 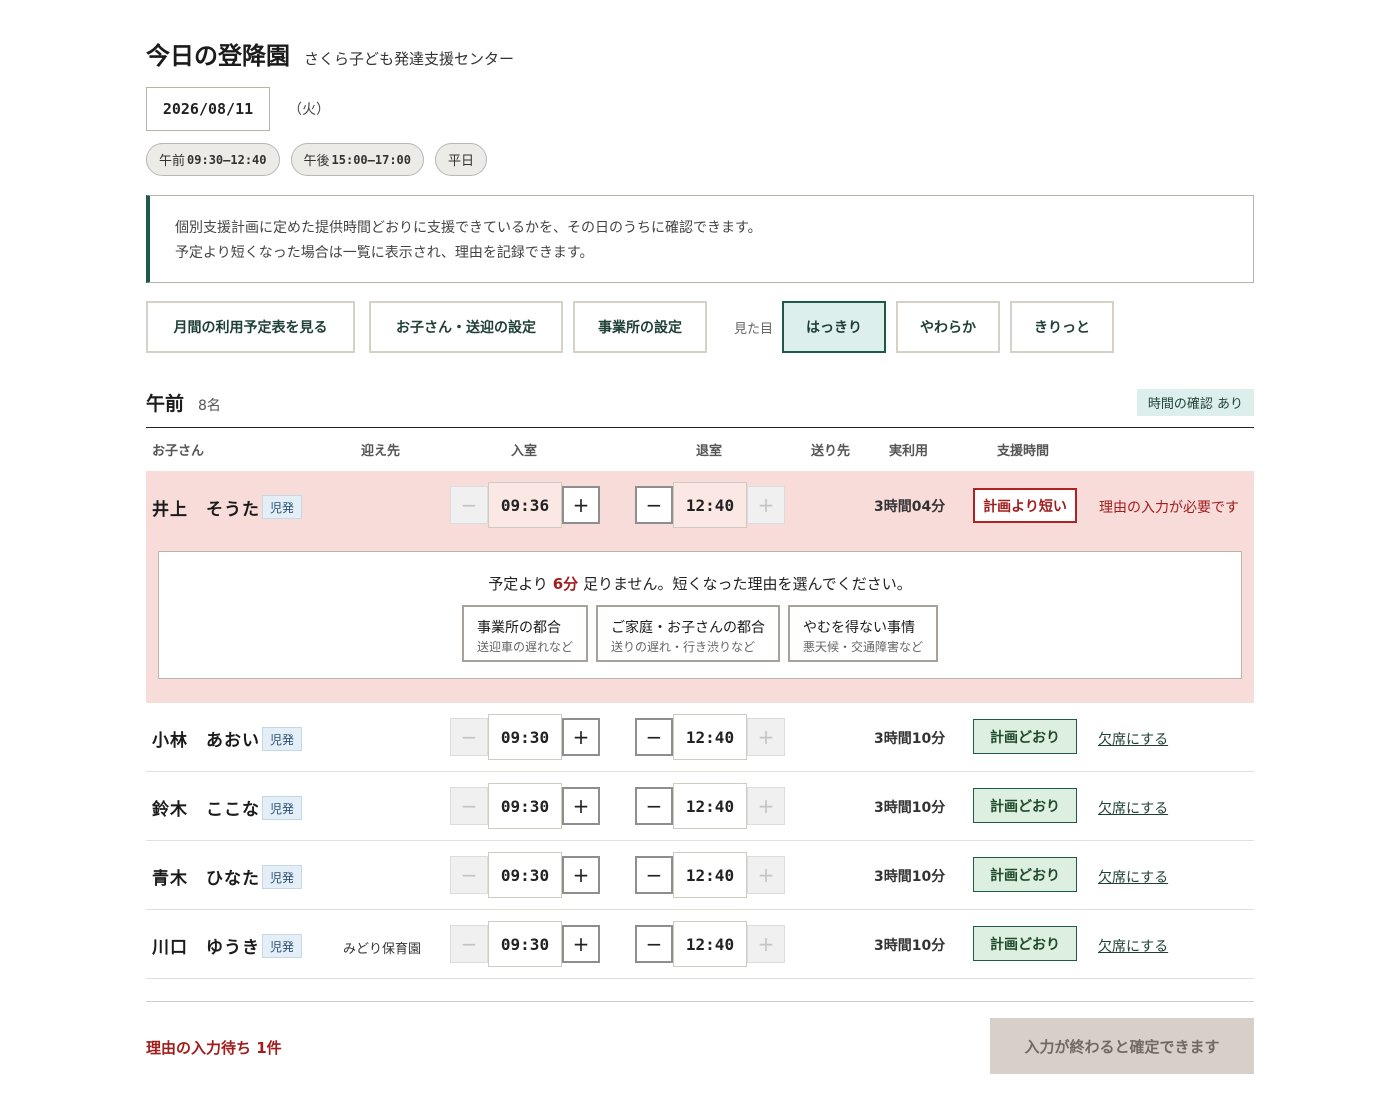 I want to click on used-duration: 3時間04分, so click(x=910, y=507).